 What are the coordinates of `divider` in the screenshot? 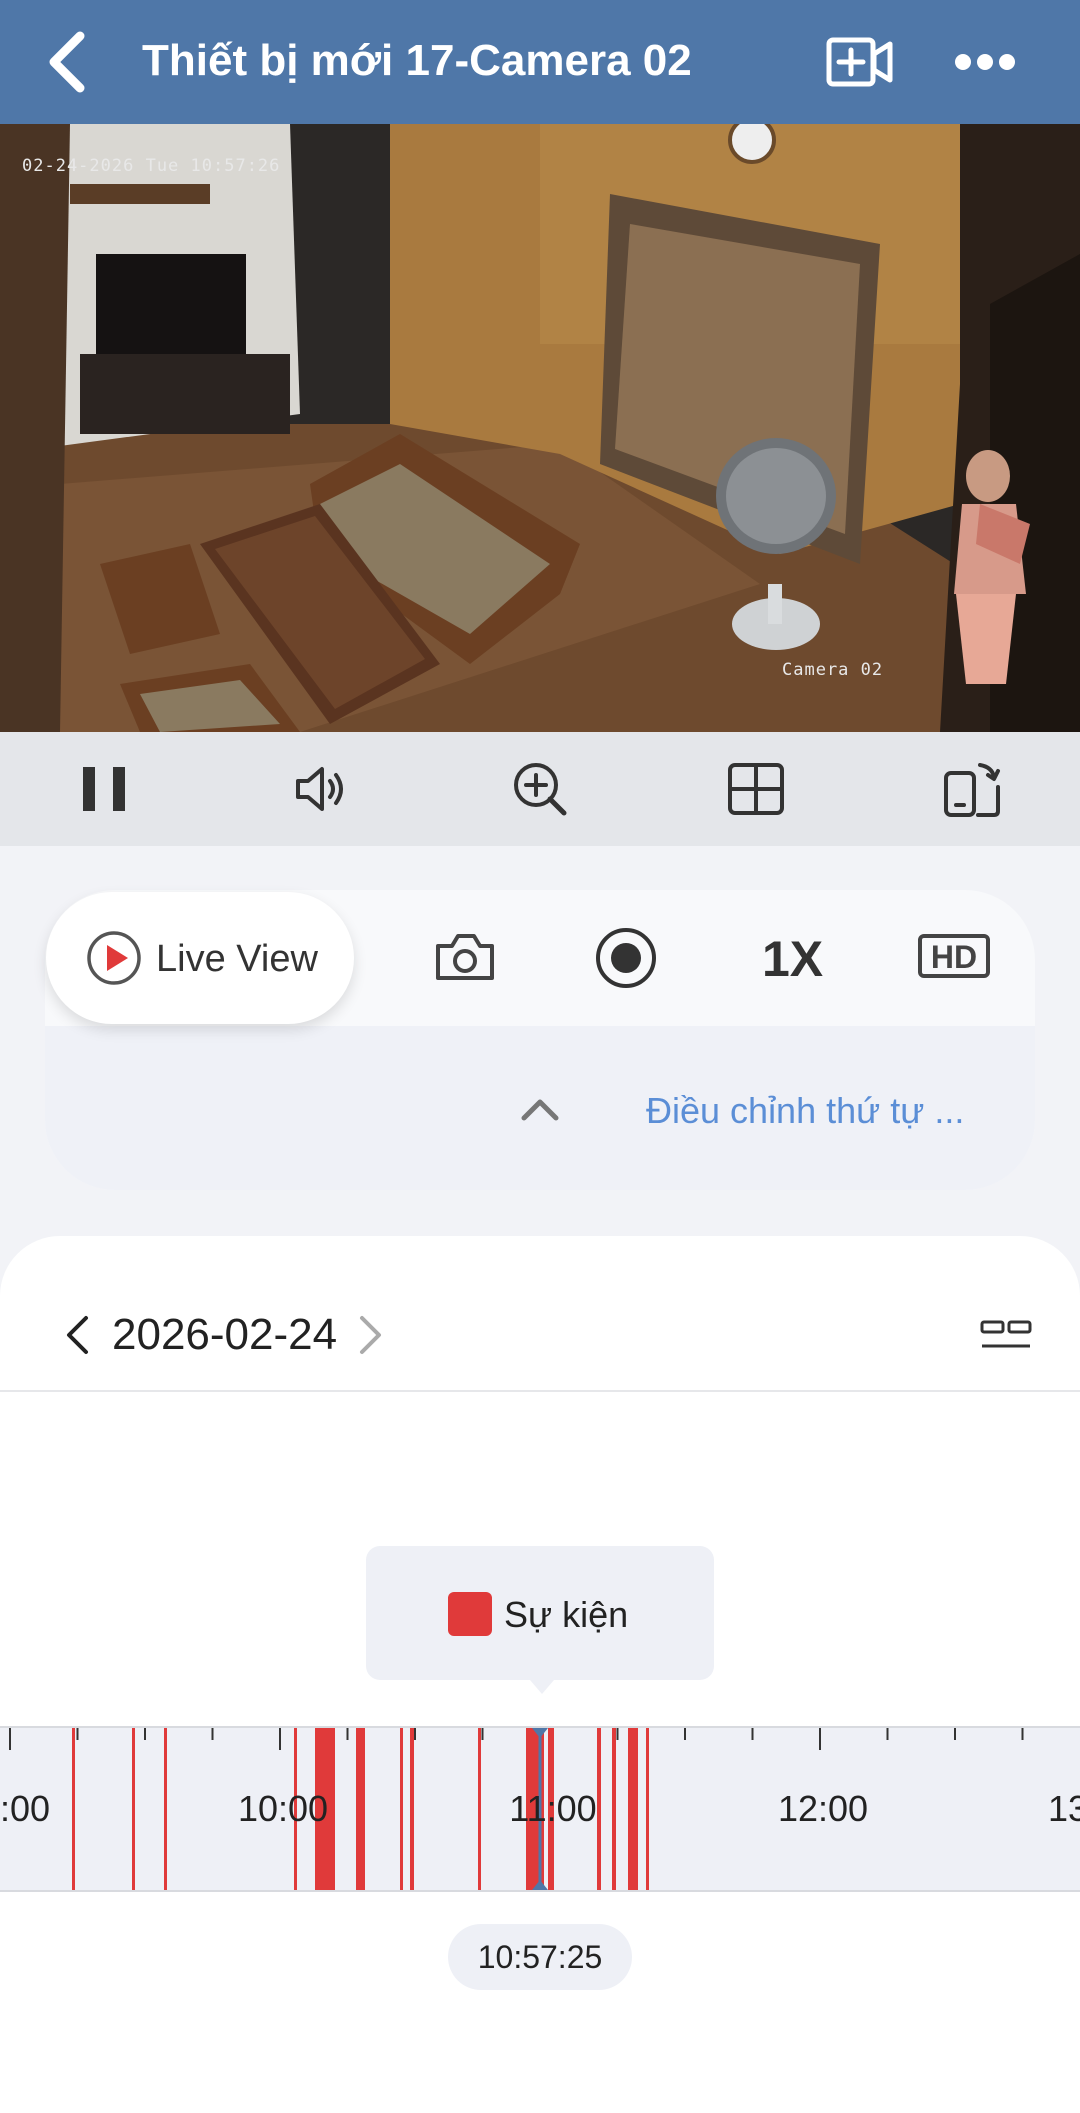 It's located at (540, 1391).